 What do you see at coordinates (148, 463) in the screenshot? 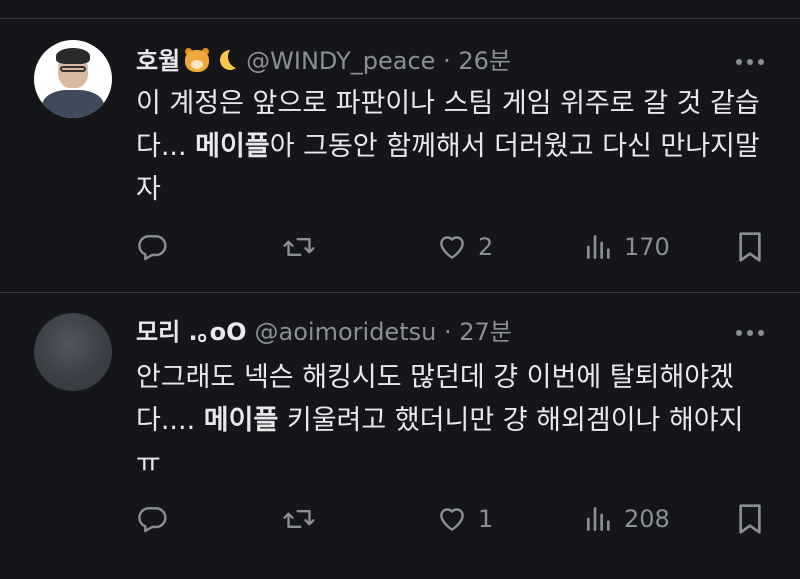
I see `tweet-text-line: ㅠ` at bounding box center [148, 463].